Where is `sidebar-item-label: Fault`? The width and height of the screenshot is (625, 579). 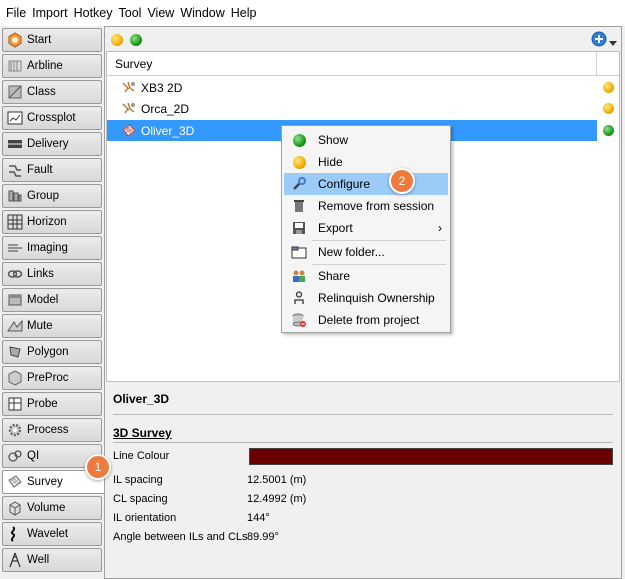
sidebar-item-label: Fault is located at coordinates (40, 170).